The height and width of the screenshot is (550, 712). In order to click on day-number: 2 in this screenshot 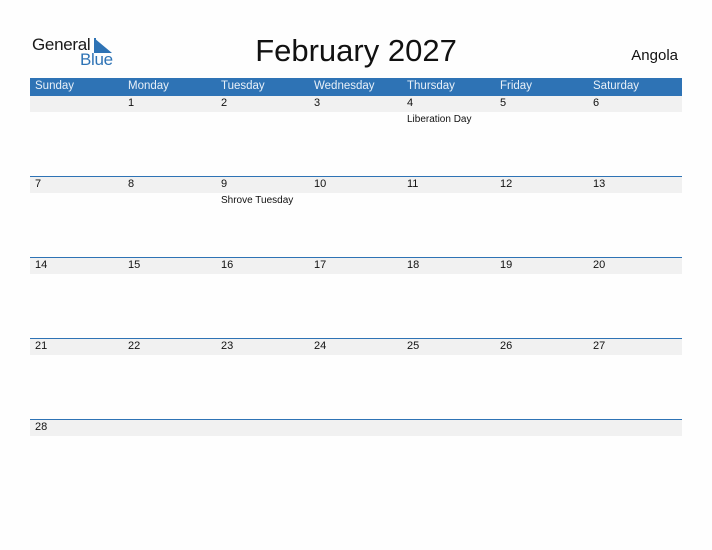, I will do `click(224, 103)`.